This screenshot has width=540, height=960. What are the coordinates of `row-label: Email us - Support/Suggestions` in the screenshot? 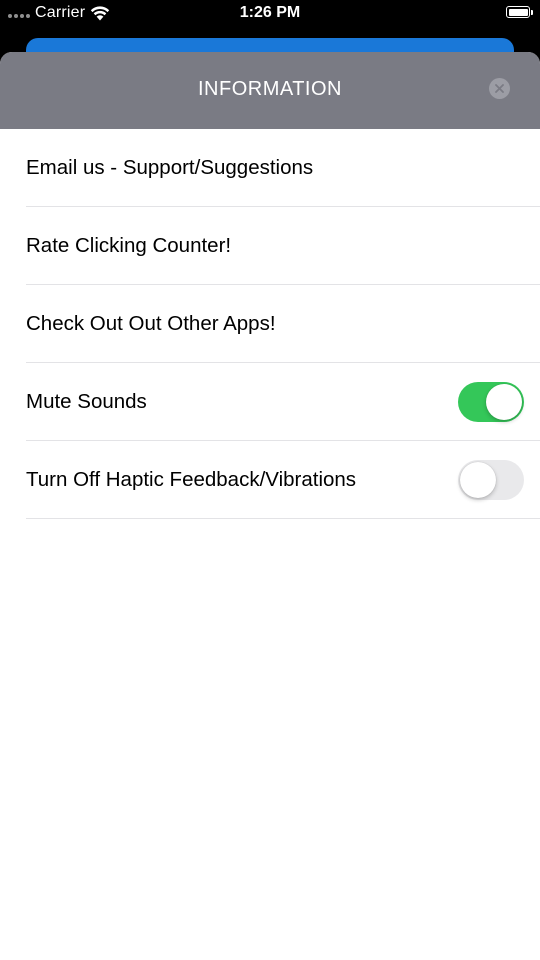 It's located at (170, 167).